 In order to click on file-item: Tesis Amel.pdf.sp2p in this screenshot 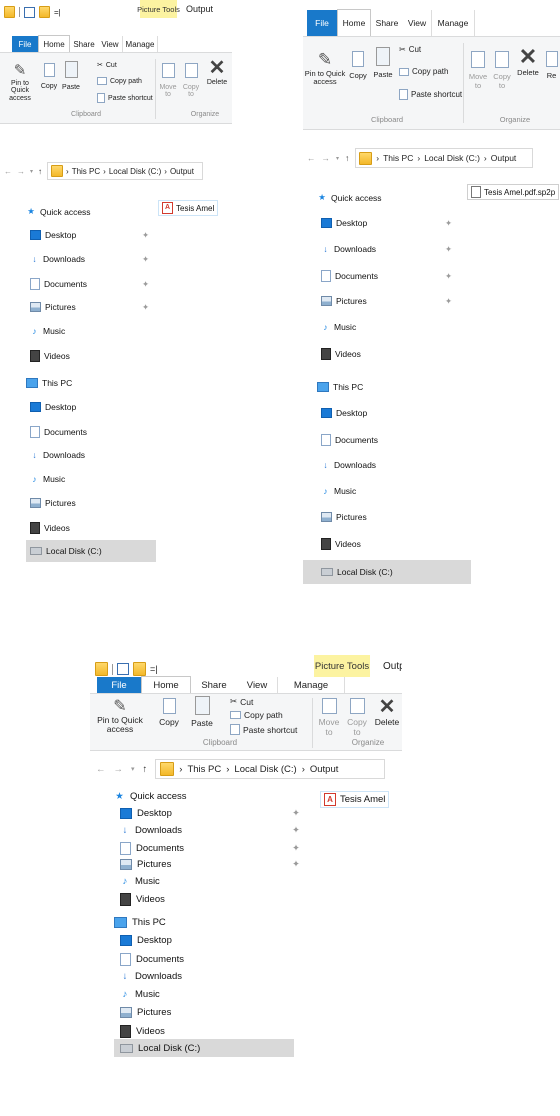, I will do `click(513, 192)`.